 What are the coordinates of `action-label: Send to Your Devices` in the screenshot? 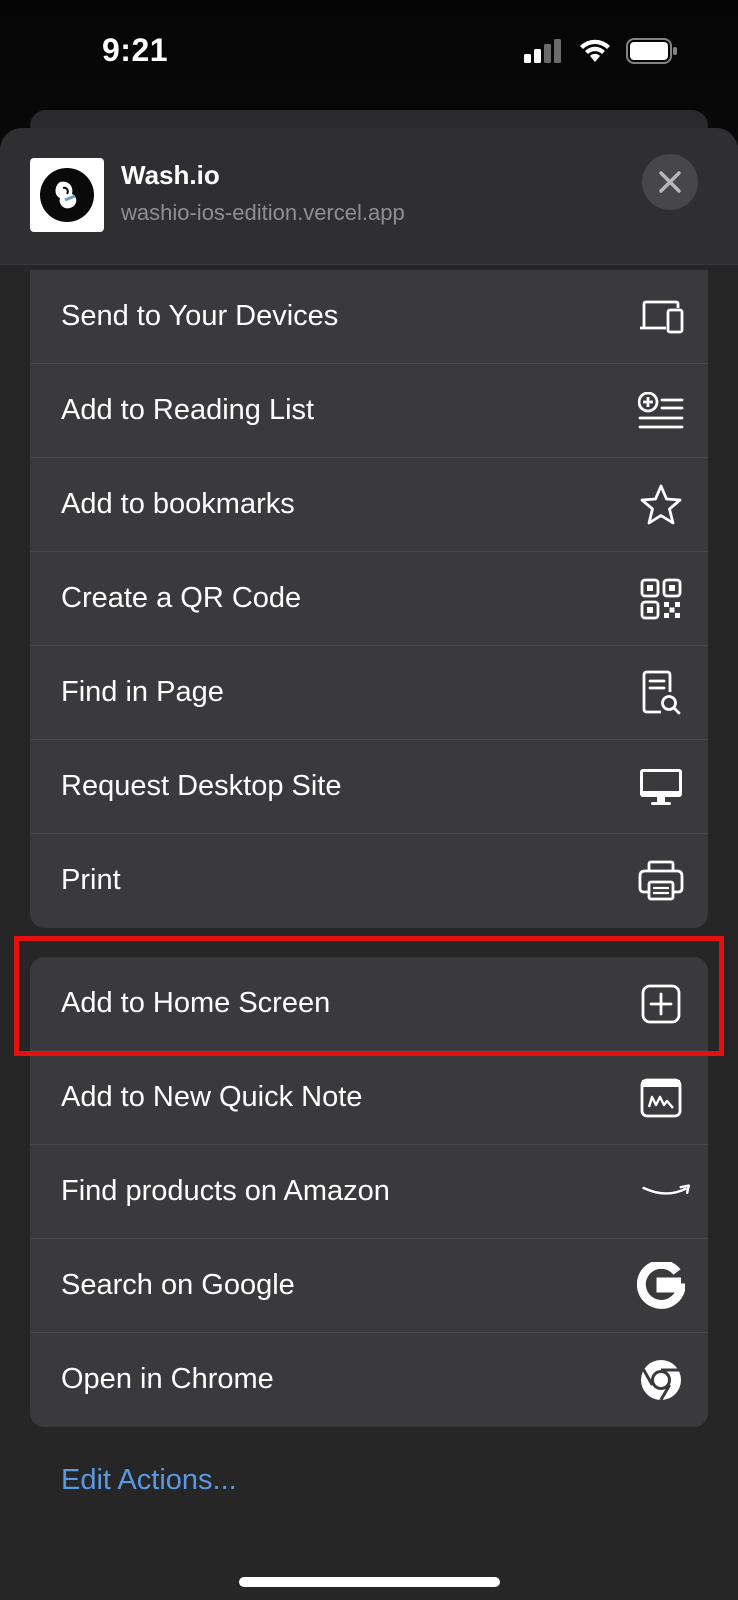 It's located at (200, 316).